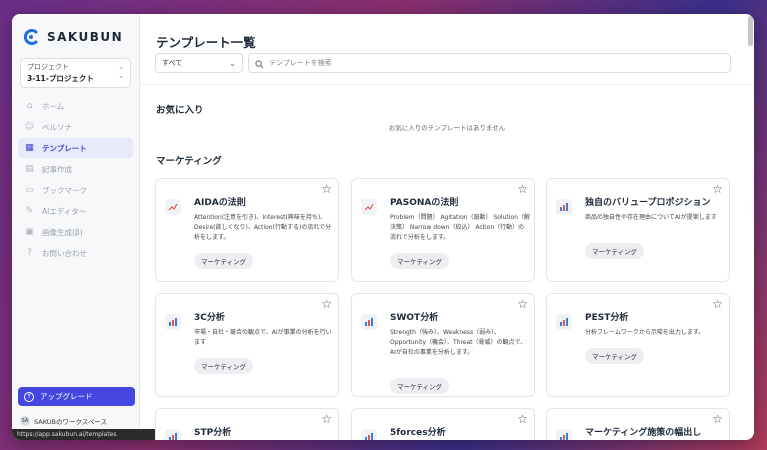 The image size is (767, 450). What do you see at coordinates (29, 127) in the screenshot?
I see `persona-icon: ☺` at bounding box center [29, 127].